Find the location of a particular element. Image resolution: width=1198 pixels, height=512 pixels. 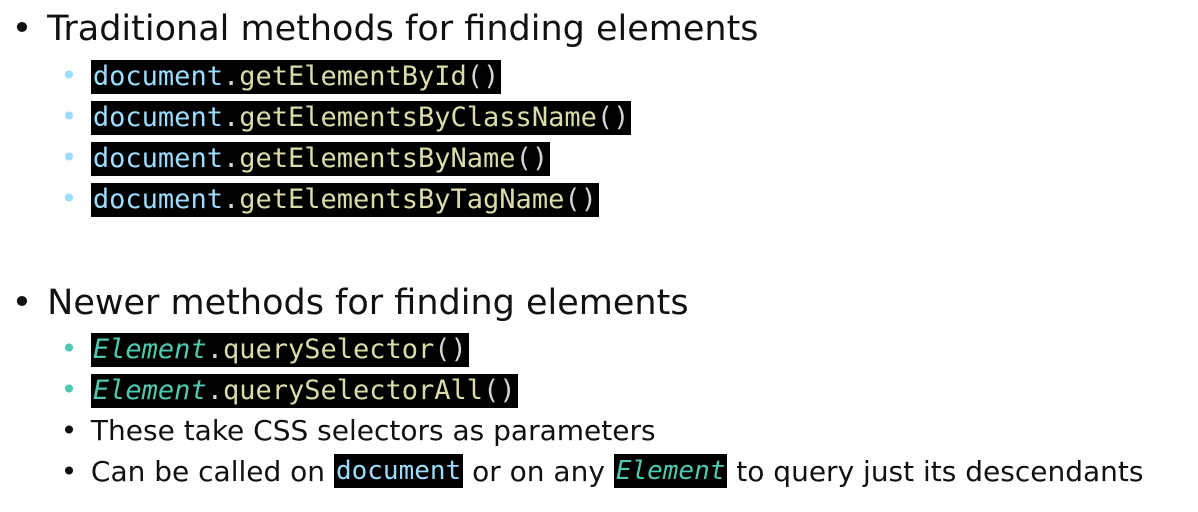

note-text: These take CSS selectors as parameters is located at coordinates (373, 430).